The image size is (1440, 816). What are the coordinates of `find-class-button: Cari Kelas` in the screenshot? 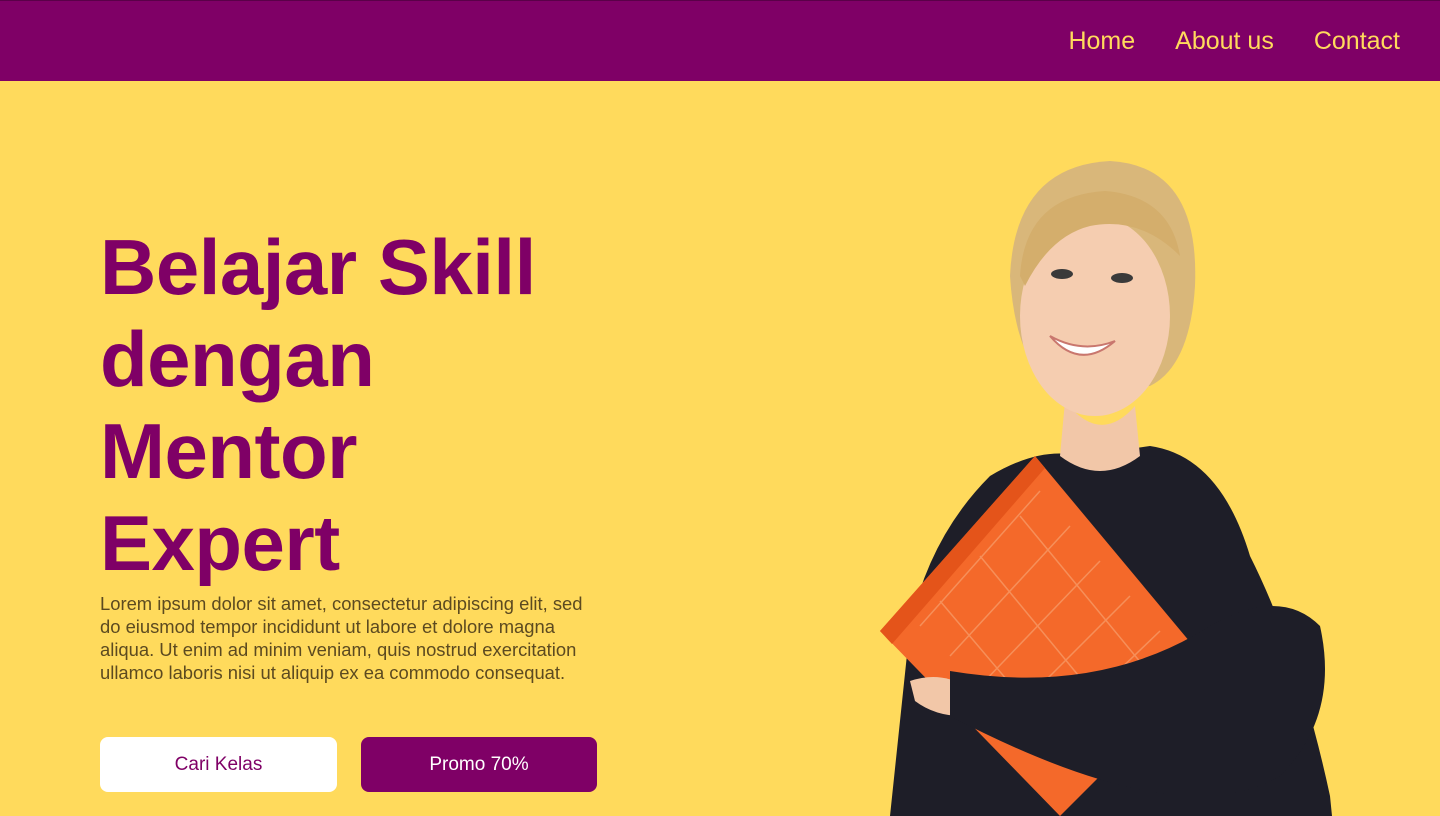 It's located at (218, 764).